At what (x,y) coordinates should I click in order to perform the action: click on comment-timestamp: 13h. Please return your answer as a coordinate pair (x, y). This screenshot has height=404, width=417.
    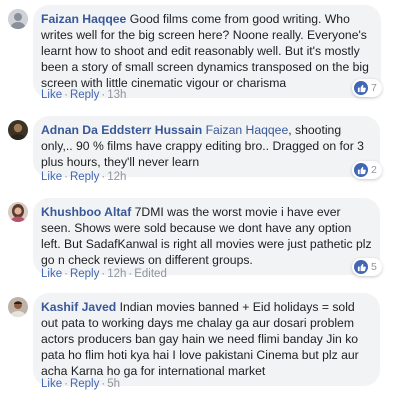
    Looking at the image, I should click on (116, 95).